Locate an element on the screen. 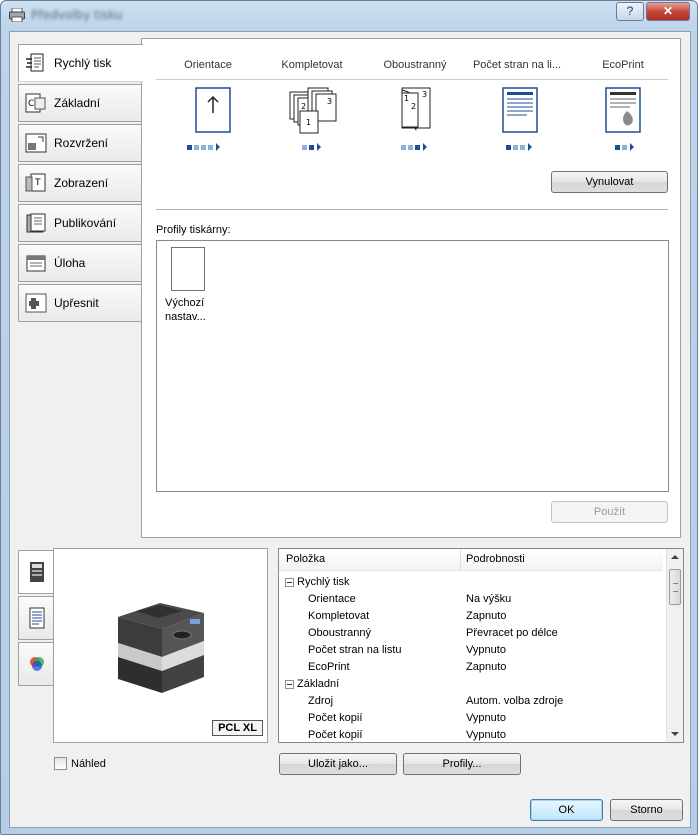 The height and width of the screenshot is (835, 698). printer-image is located at coordinates (161, 648).